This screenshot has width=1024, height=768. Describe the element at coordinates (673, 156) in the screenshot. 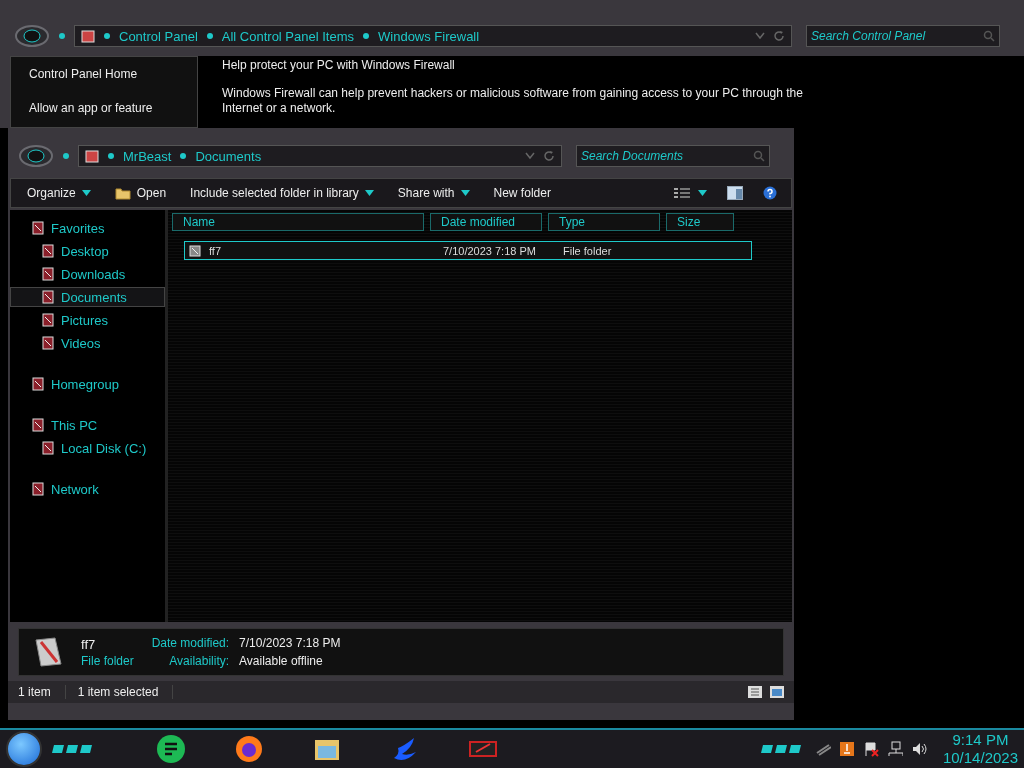

I see `search-field: Search Documents` at that location.